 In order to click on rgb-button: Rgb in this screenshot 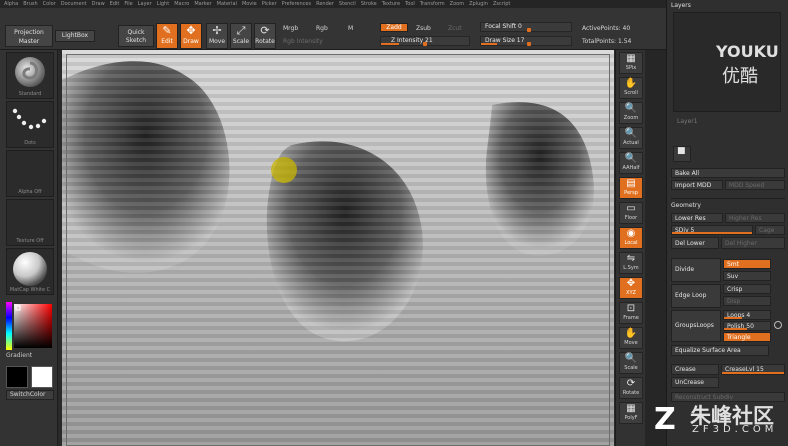, I will do `click(322, 28)`.